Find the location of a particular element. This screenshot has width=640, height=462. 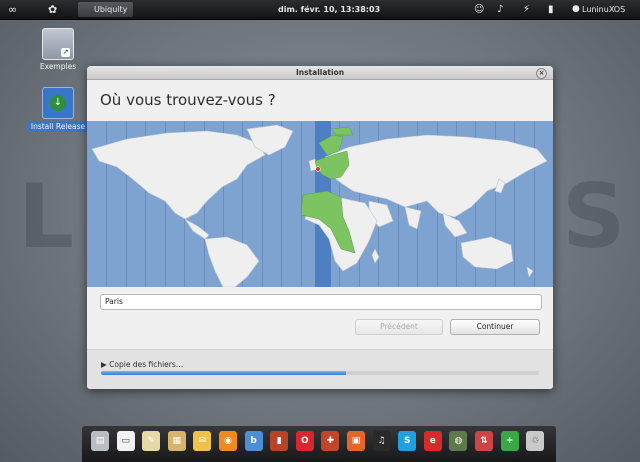

window-titlebar: Installation × is located at coordinates (320, 73).